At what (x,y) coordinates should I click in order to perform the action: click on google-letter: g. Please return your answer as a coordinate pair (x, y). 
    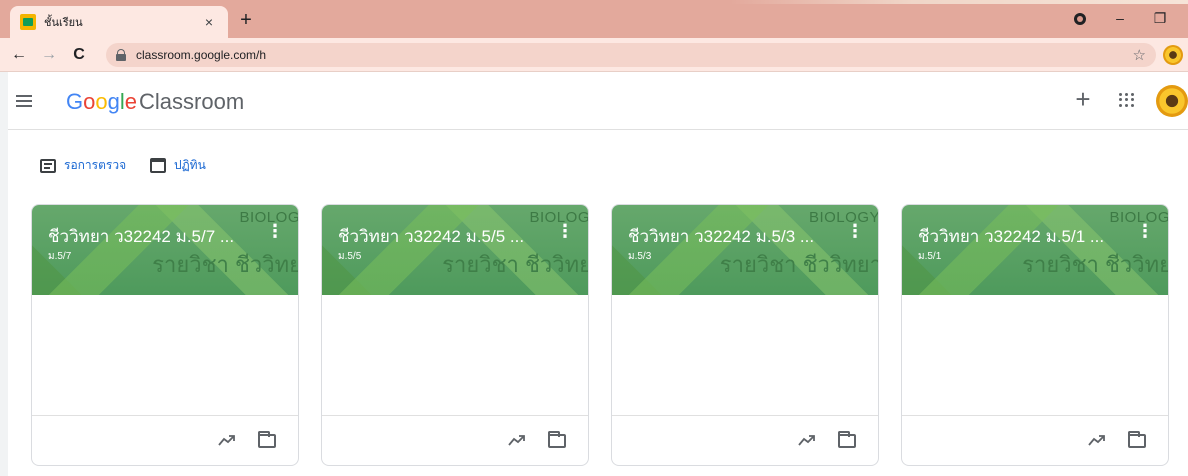
    Looking at the image, I should click on (113, 101).